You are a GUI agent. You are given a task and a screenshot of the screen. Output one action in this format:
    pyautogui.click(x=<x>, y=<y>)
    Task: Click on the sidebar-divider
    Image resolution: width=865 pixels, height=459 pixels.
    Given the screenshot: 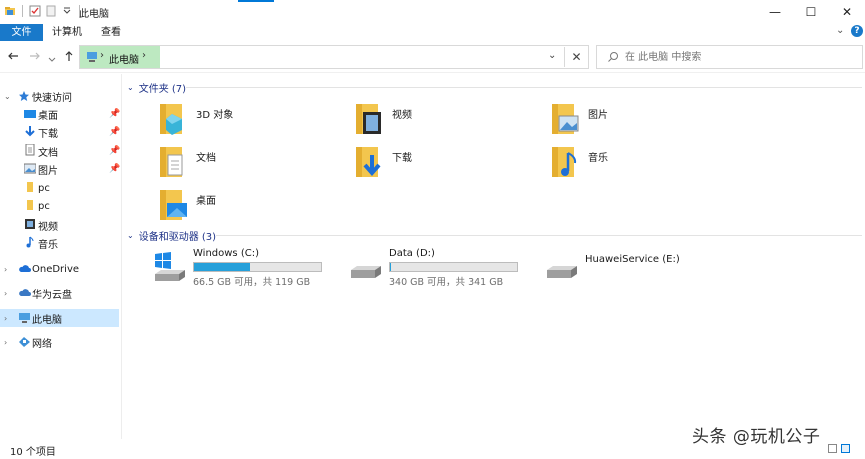 What is the action you would take?
    pyautogui.click(x=121, y=256)
    